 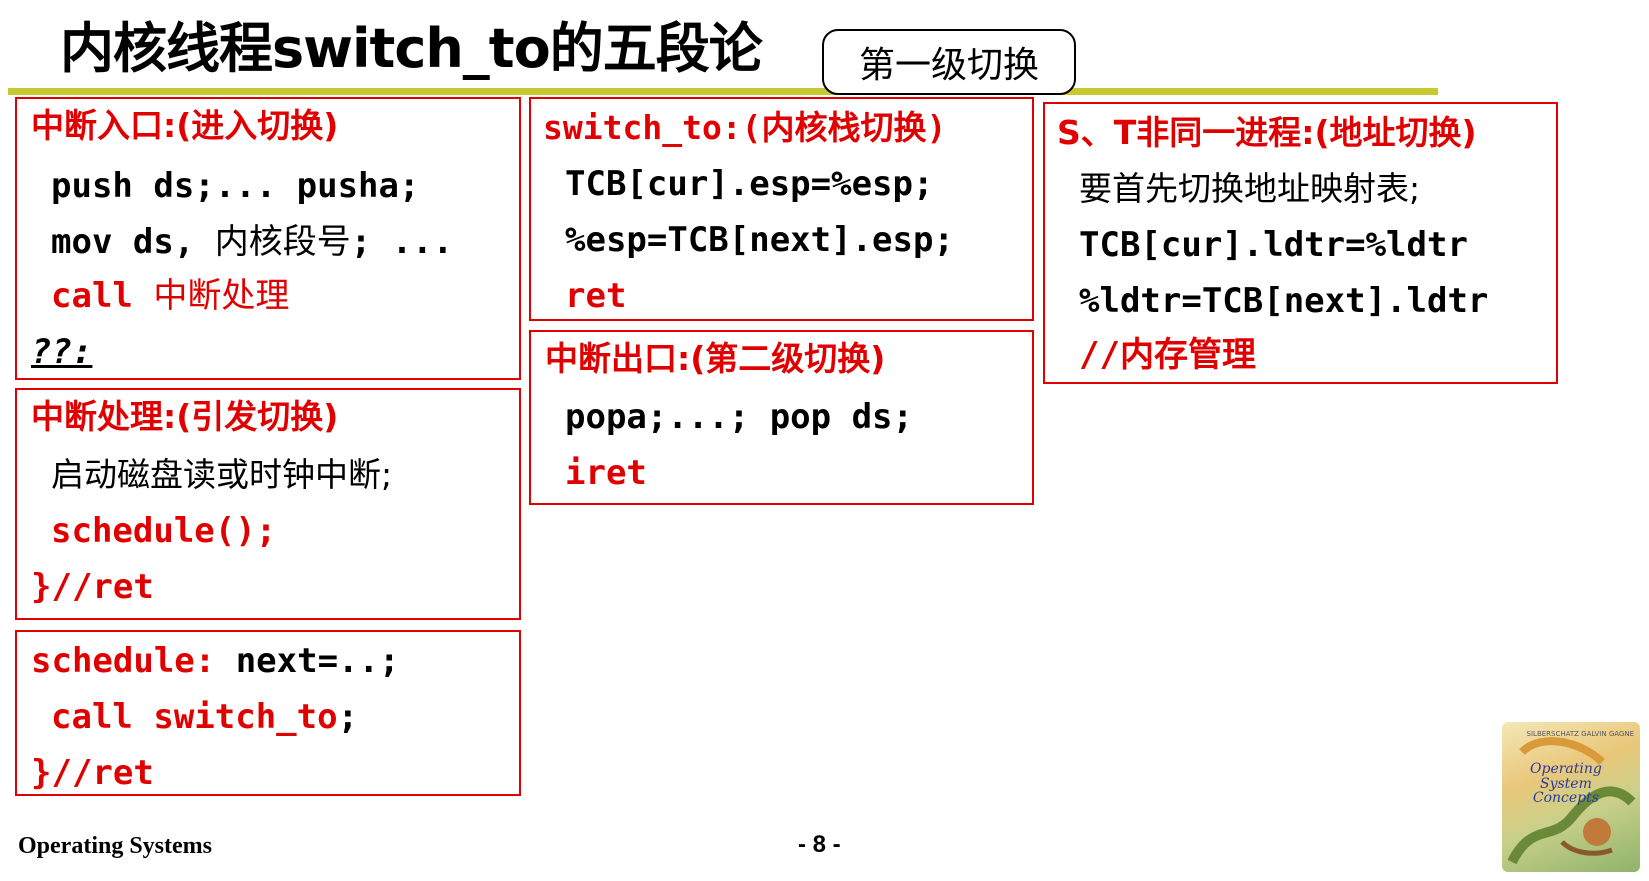 What do you see at coordinates (1267, 132) in the screenshot?
I see `address-switch-heading: S、T非同一进程:(地址切换)` at bounding box center [1267, 132].